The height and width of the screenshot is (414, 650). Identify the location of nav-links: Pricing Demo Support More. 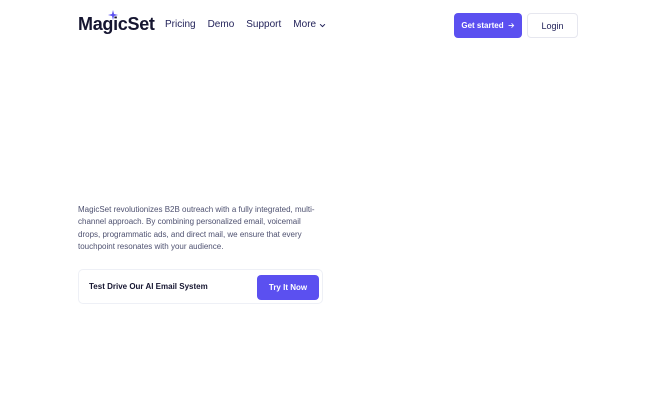
(245, 25).